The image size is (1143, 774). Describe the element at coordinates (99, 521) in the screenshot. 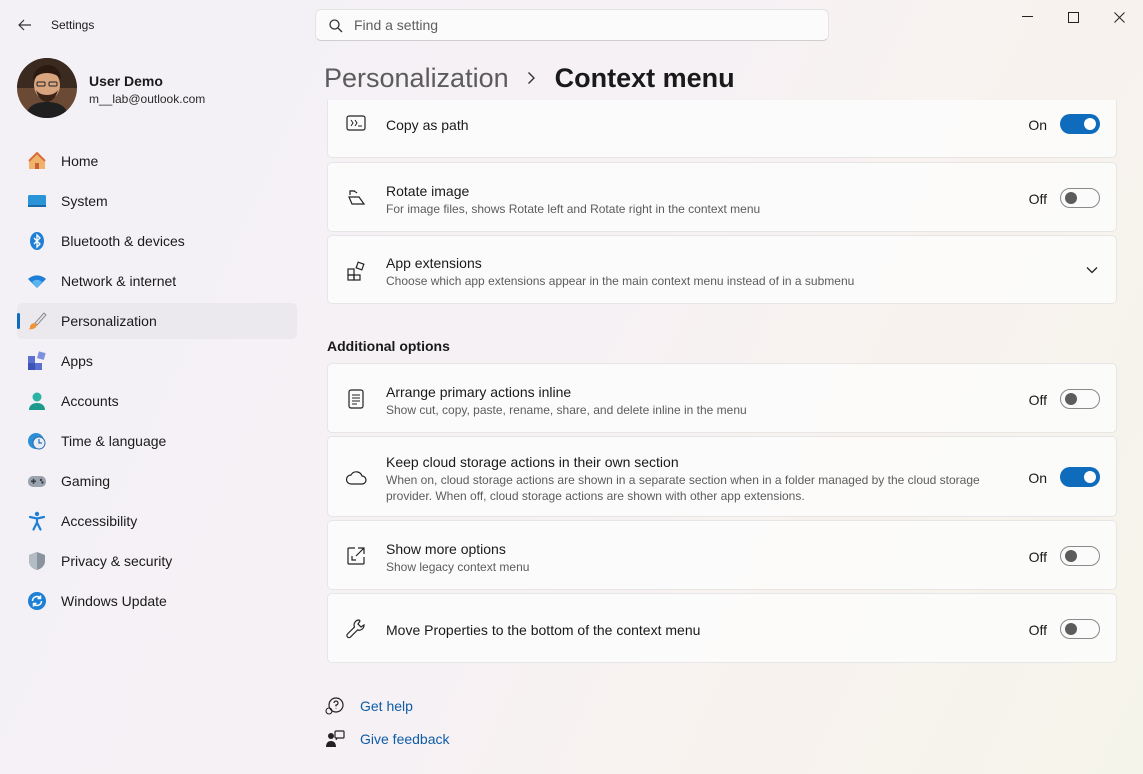

I see `sidebar-item-label: Accessibility` at that location.